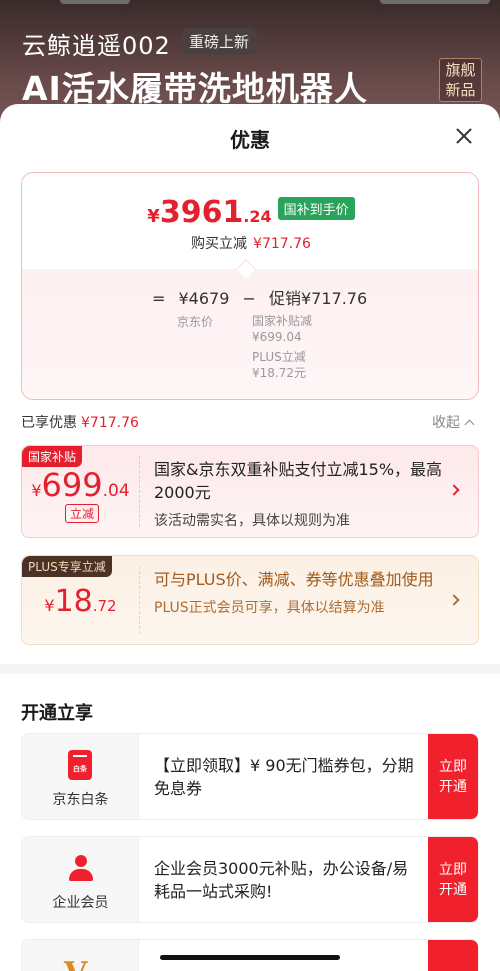  I want to click on sub-item-value: ¥18.72元, so click(279, 373).